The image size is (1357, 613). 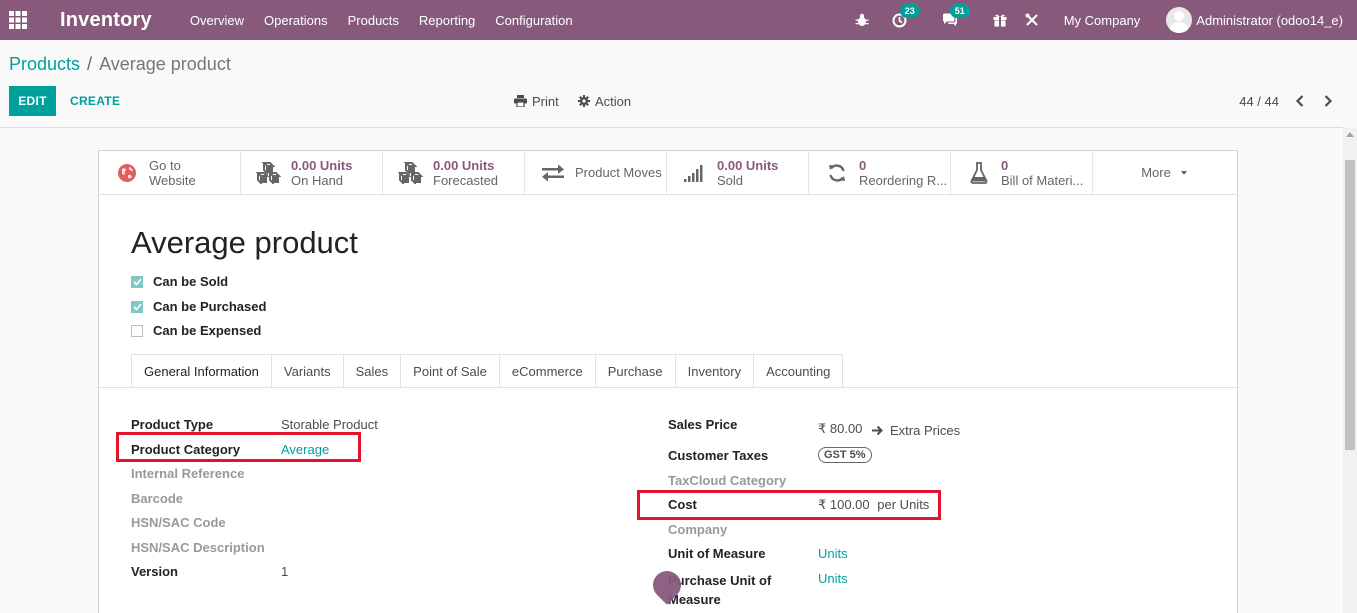 I want to click on tax-tag: GST 5%, so click(x=845, y=455).